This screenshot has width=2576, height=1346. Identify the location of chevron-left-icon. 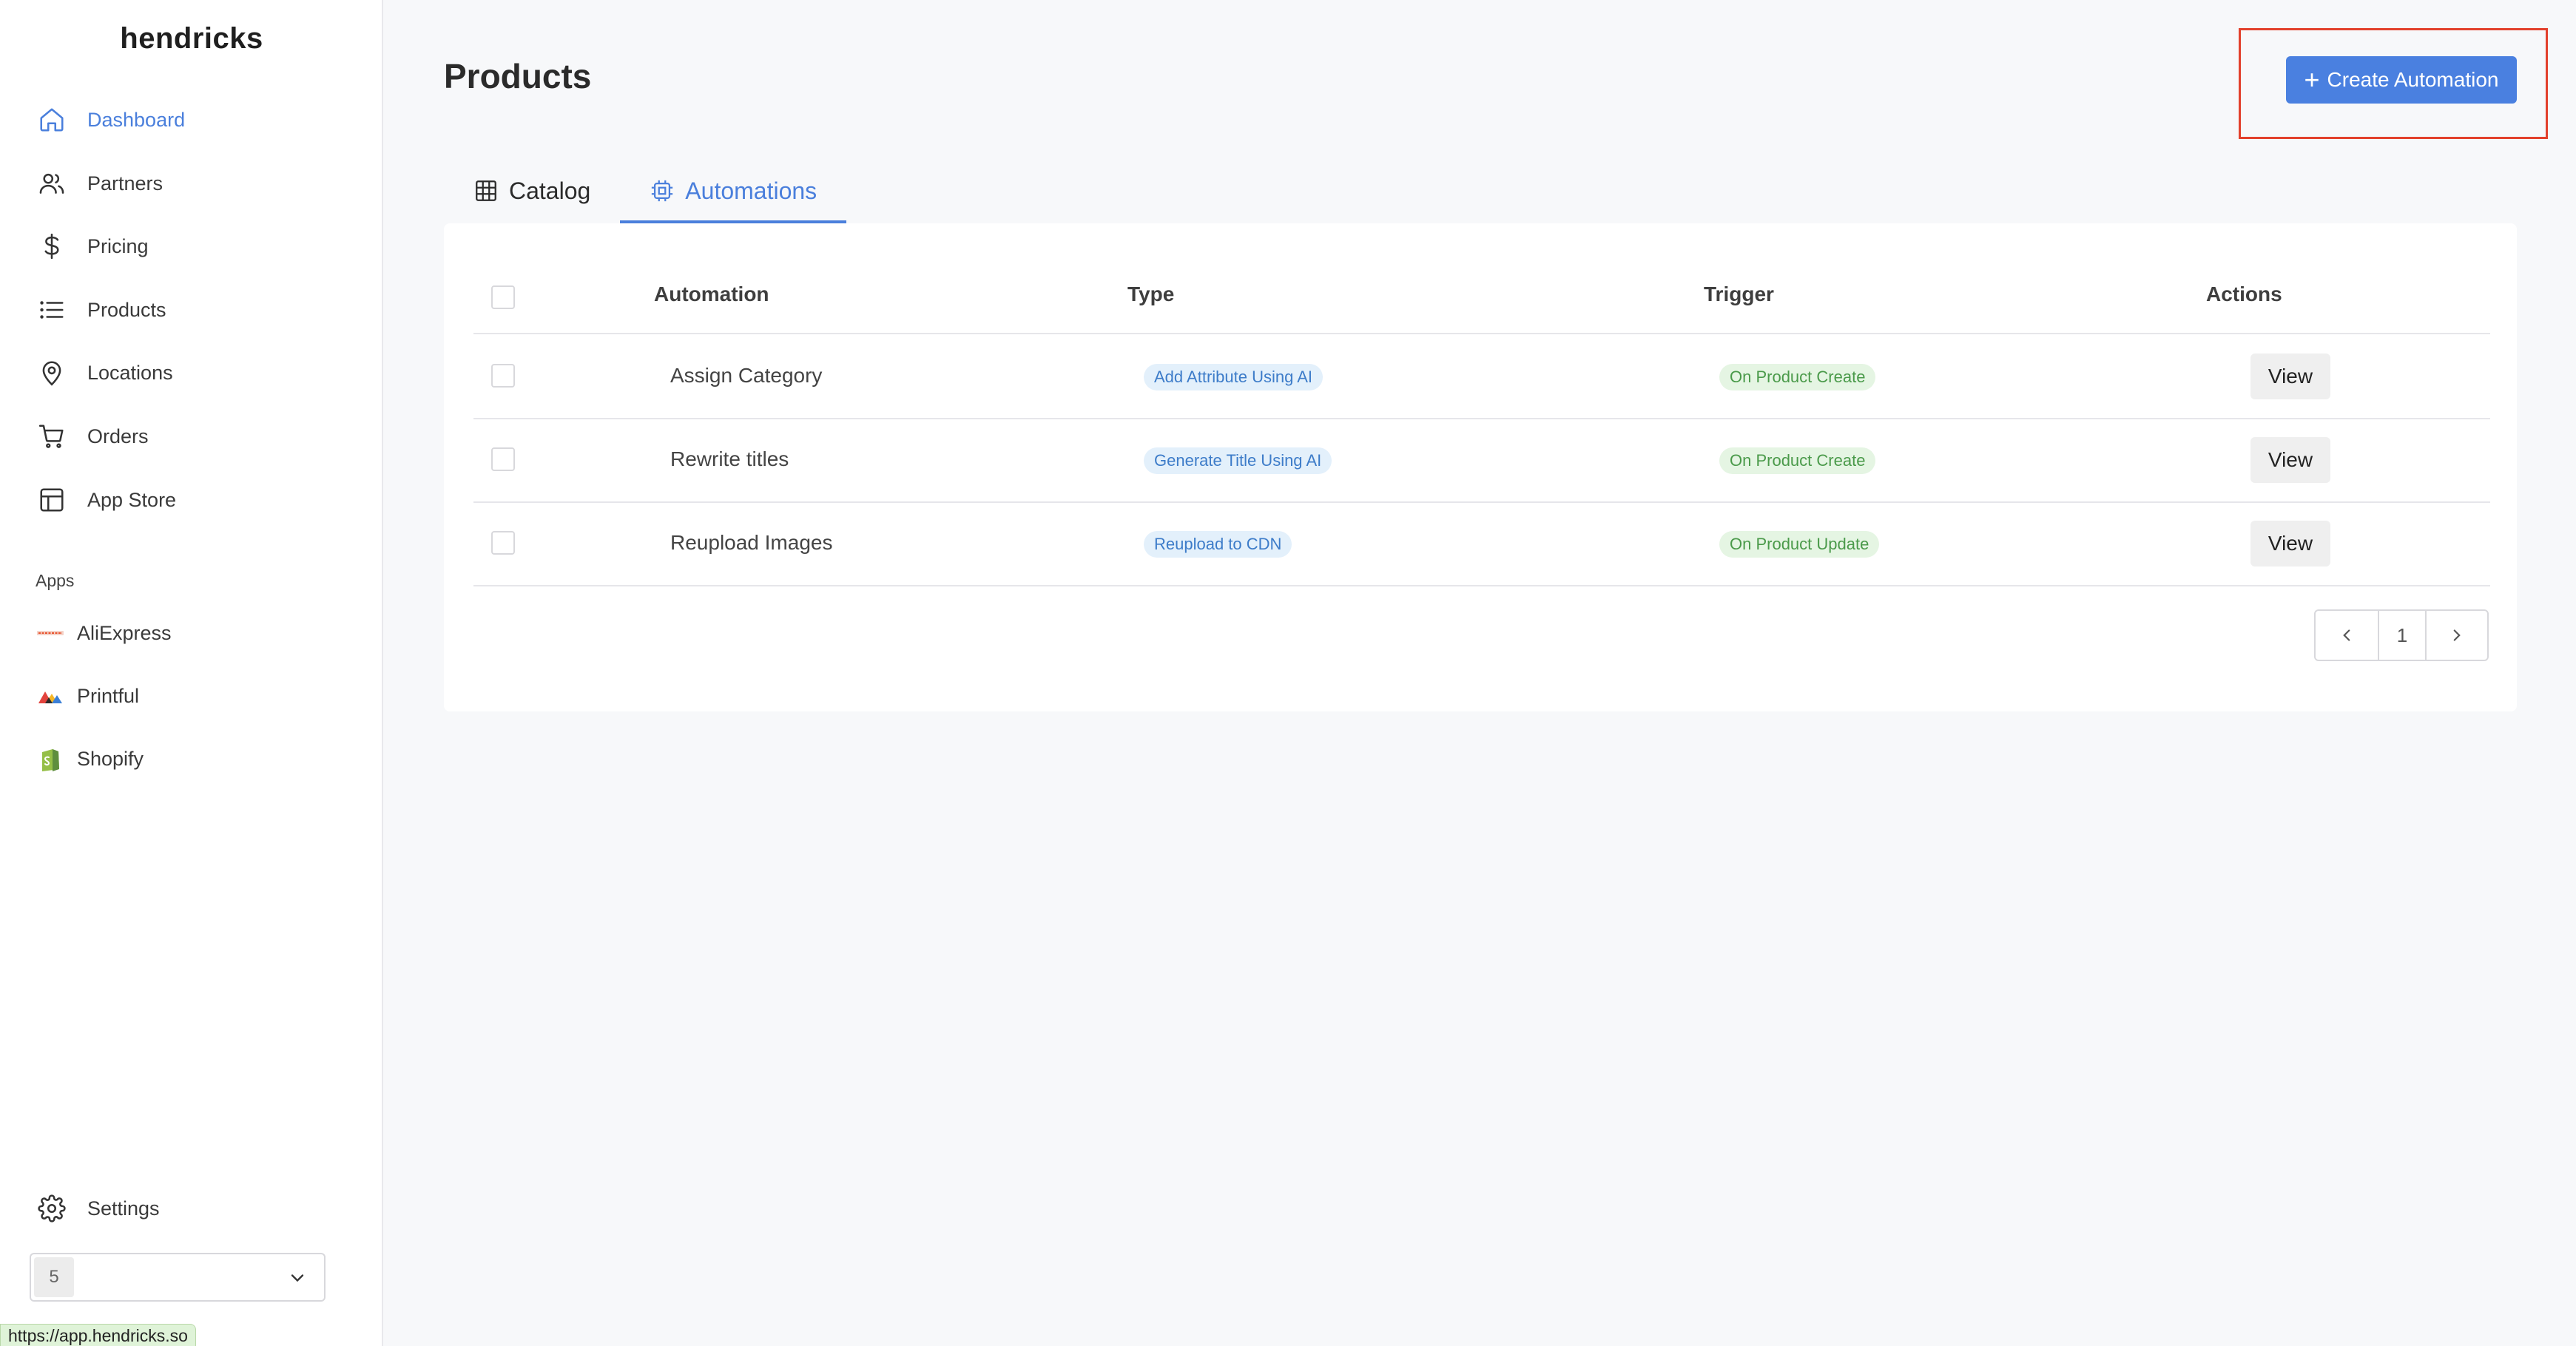
(2346, 635).